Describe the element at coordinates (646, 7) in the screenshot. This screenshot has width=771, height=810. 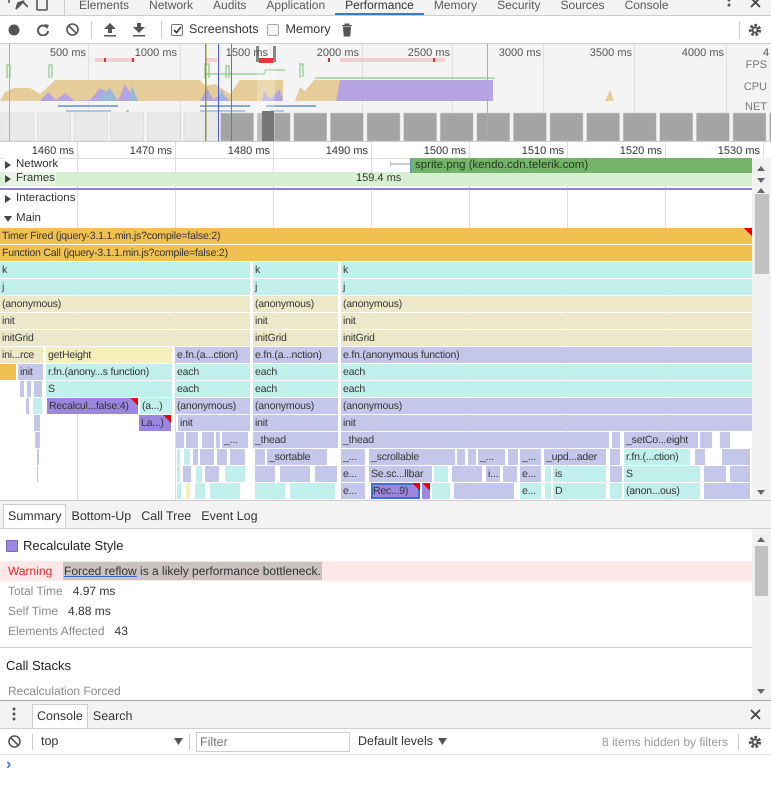
I see `panel-tab: Console` at that location.